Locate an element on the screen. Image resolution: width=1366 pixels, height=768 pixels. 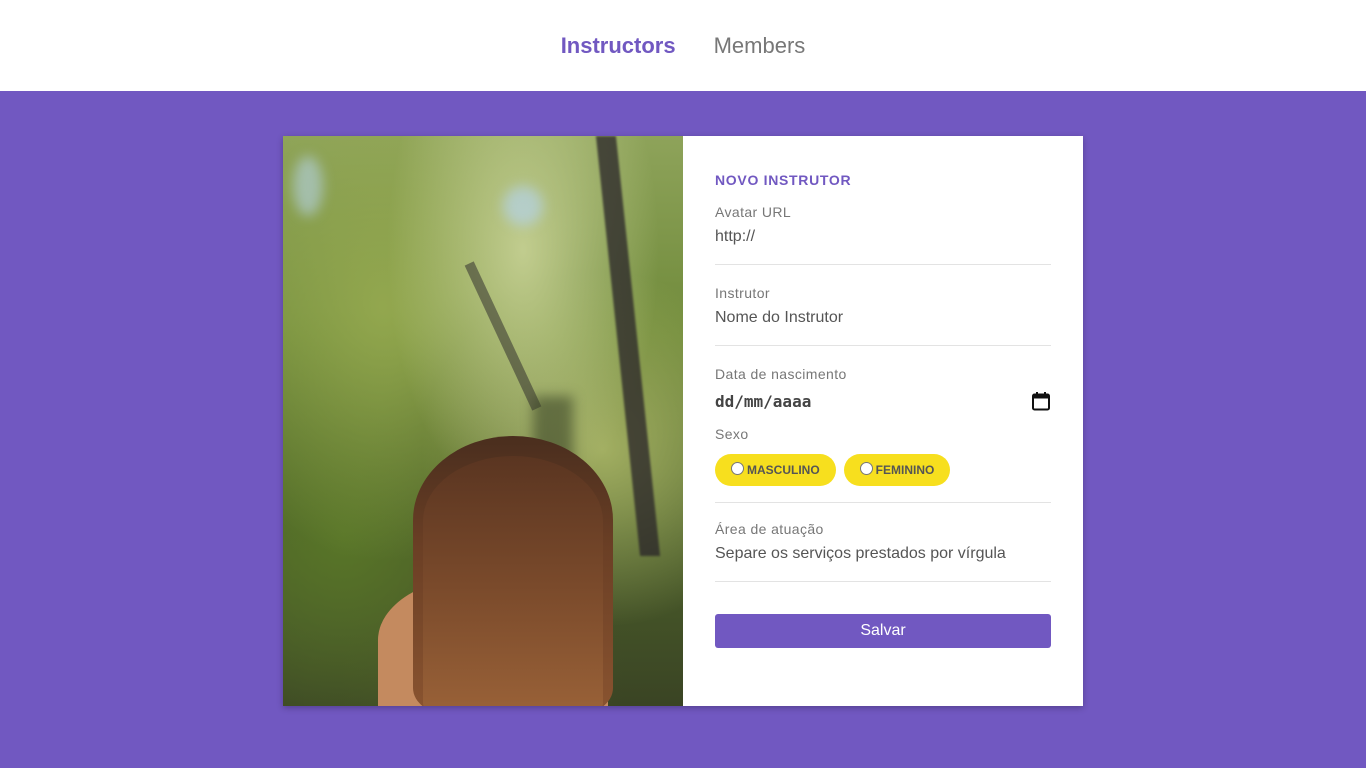
instructor-name-input is located at coordinates (883, 318).